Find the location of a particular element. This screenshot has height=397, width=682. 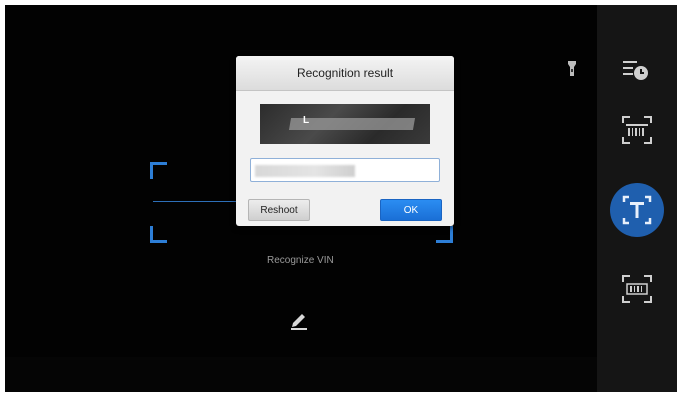

side-panel is located at coordinates (637, 198).